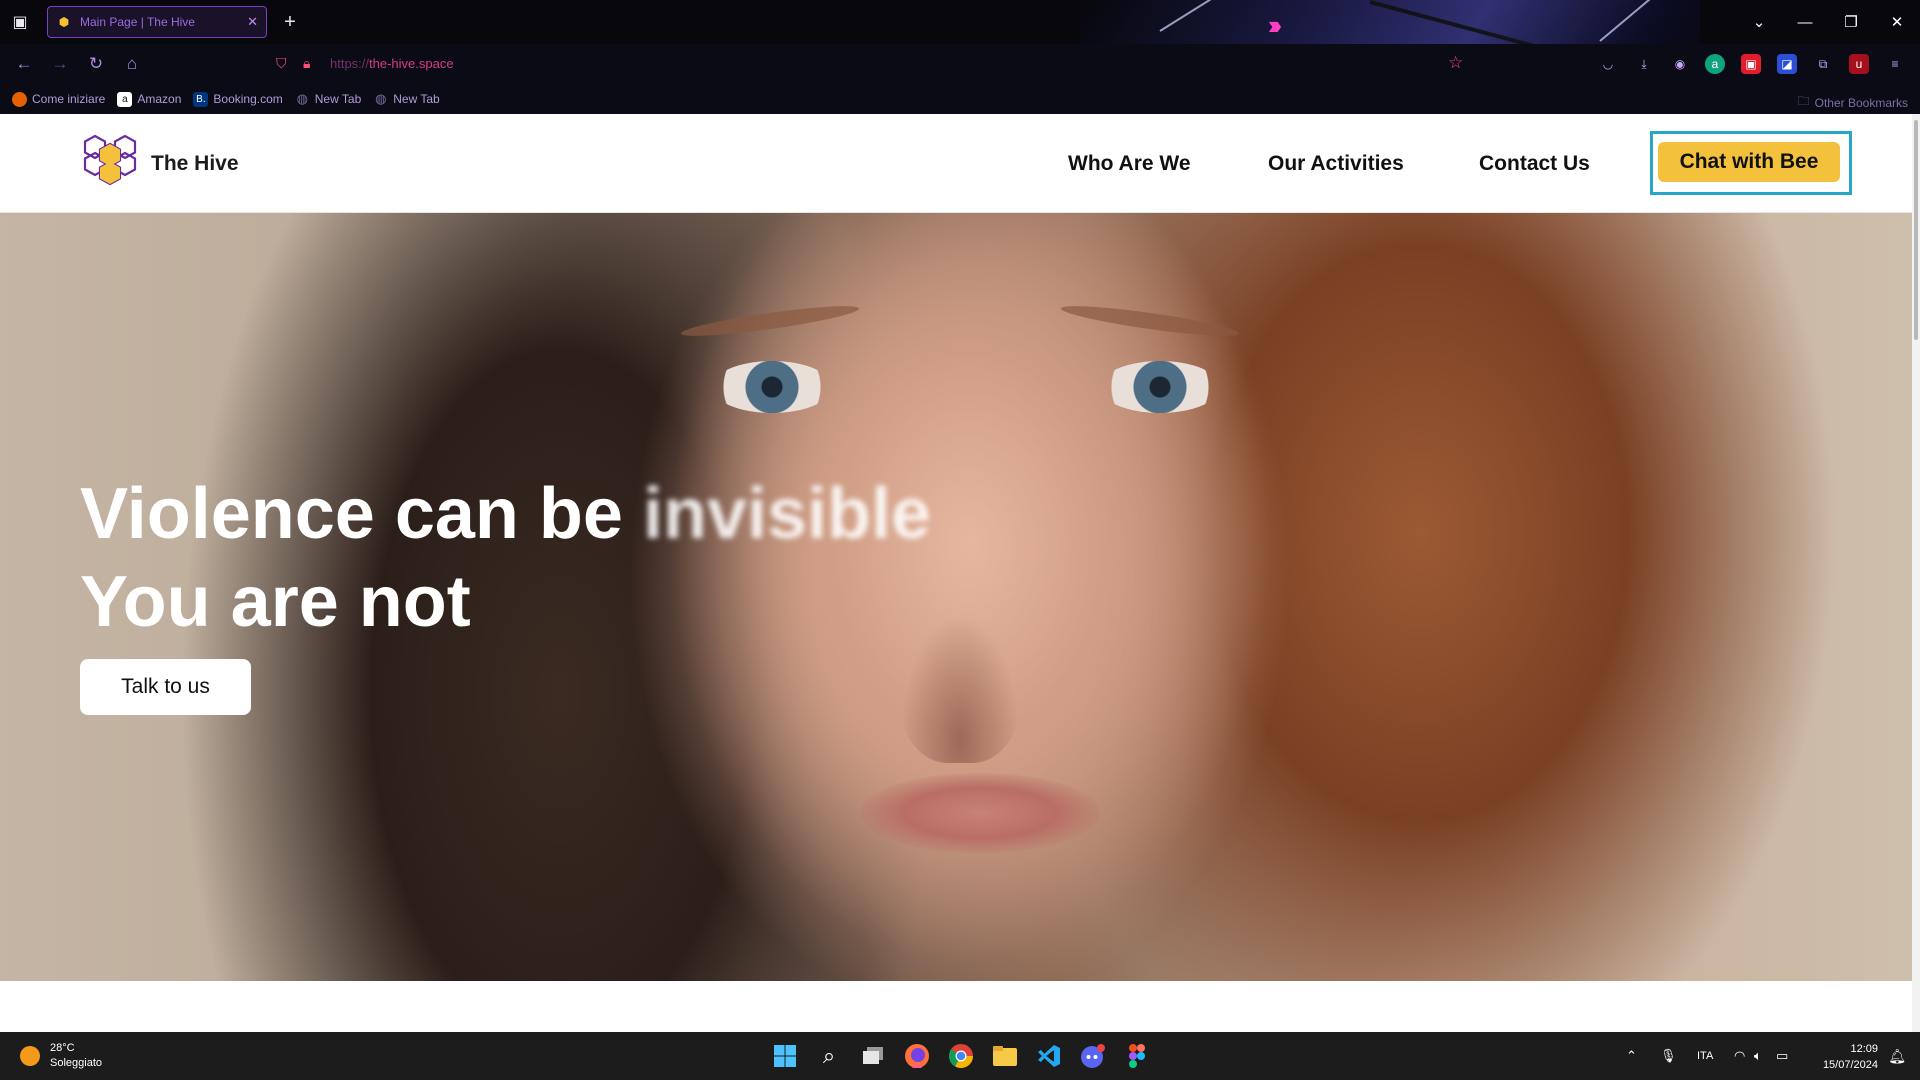 This screenshot has height=1080, width=1920. What do you see at coordinates (917, 1066) in the screenshot?
I see `active-app-indicator` at bounding box center [917, 1066].